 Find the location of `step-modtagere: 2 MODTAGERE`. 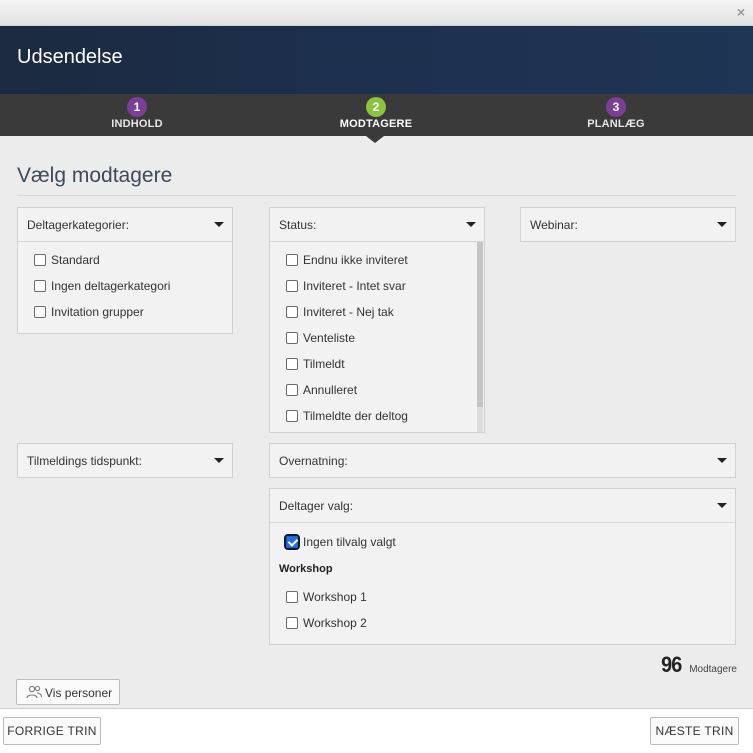

step-modtagere: 2 MODTAGERE is located at coordinates (376, 113).